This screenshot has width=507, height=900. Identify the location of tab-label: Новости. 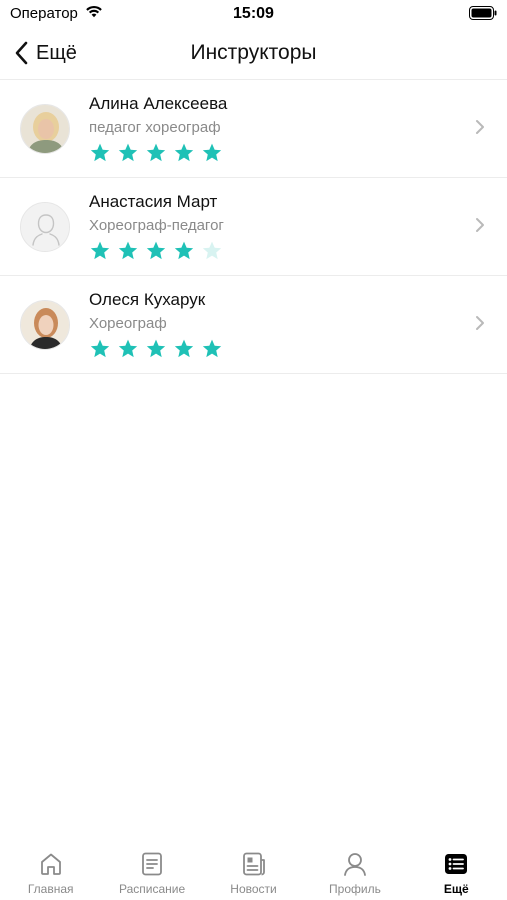
(253, 889).